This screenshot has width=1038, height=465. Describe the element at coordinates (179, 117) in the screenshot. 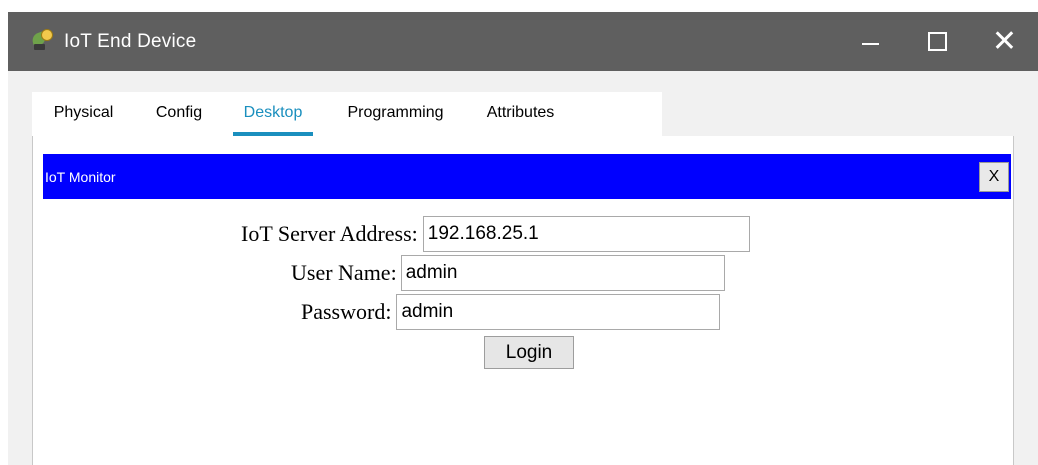

I see `tab-config: Config` at that location.